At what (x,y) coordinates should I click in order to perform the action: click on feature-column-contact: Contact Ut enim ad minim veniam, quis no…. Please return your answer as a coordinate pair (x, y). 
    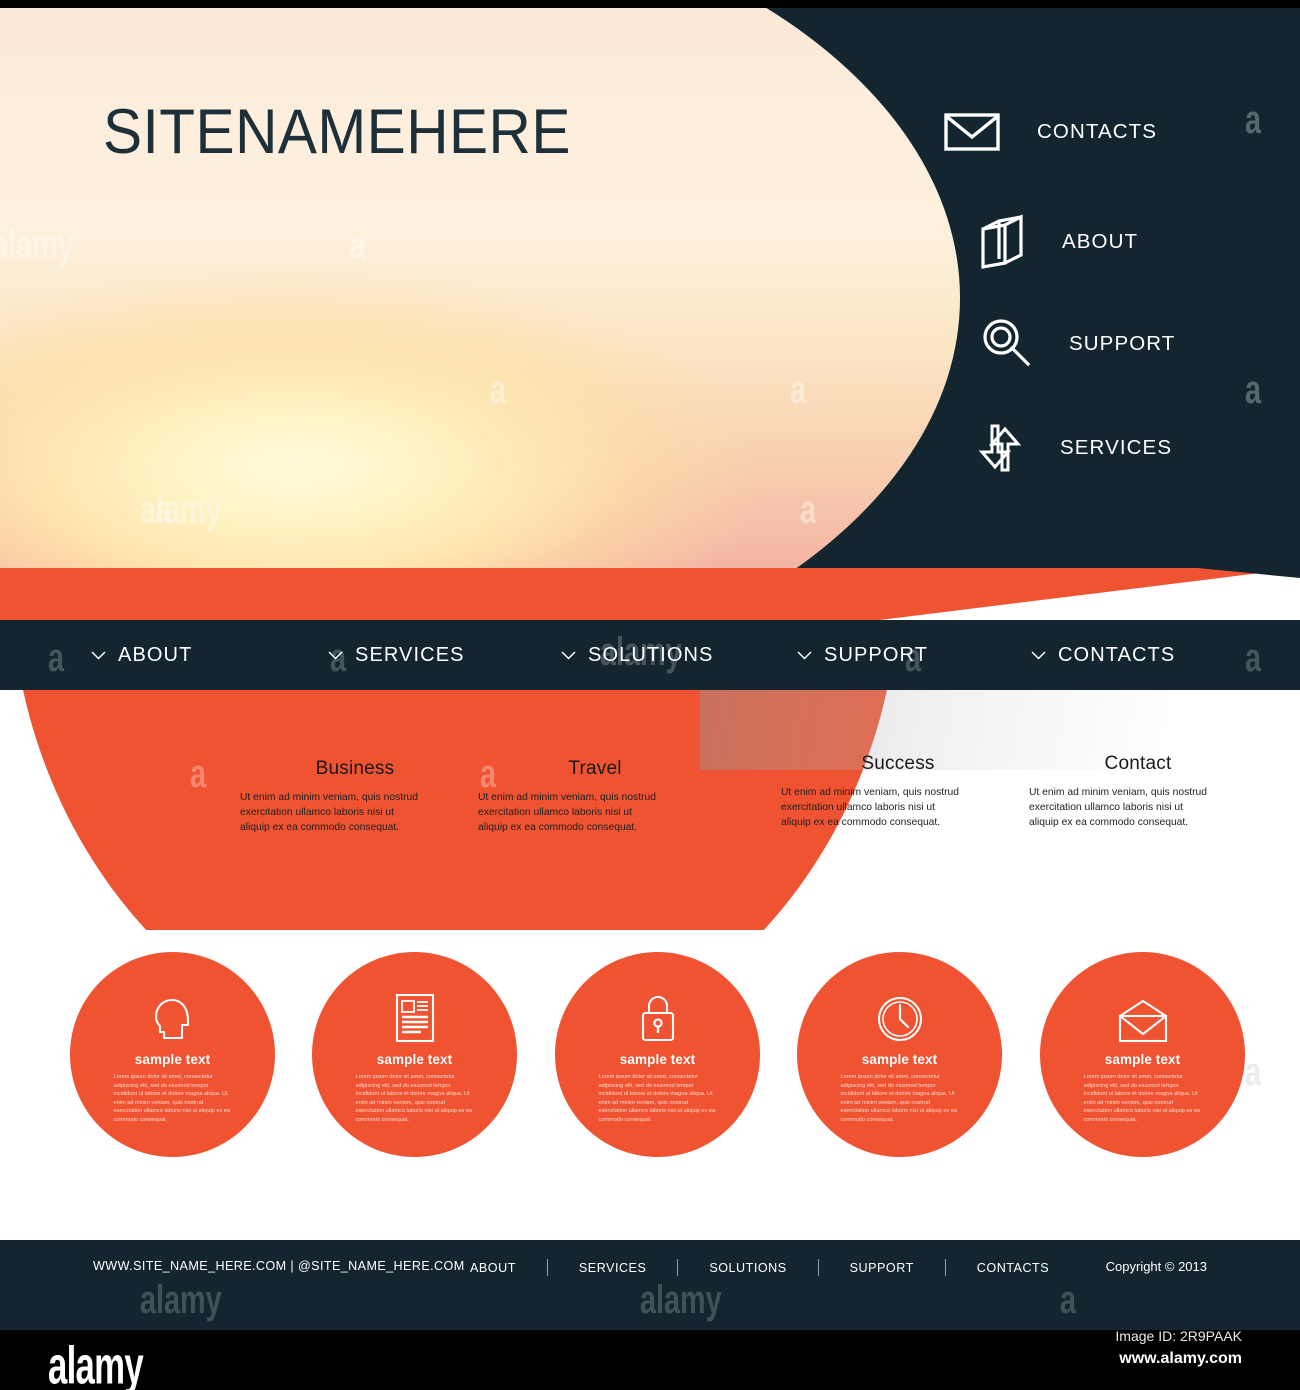
    Looking at the image, I should click on (1138, 760).